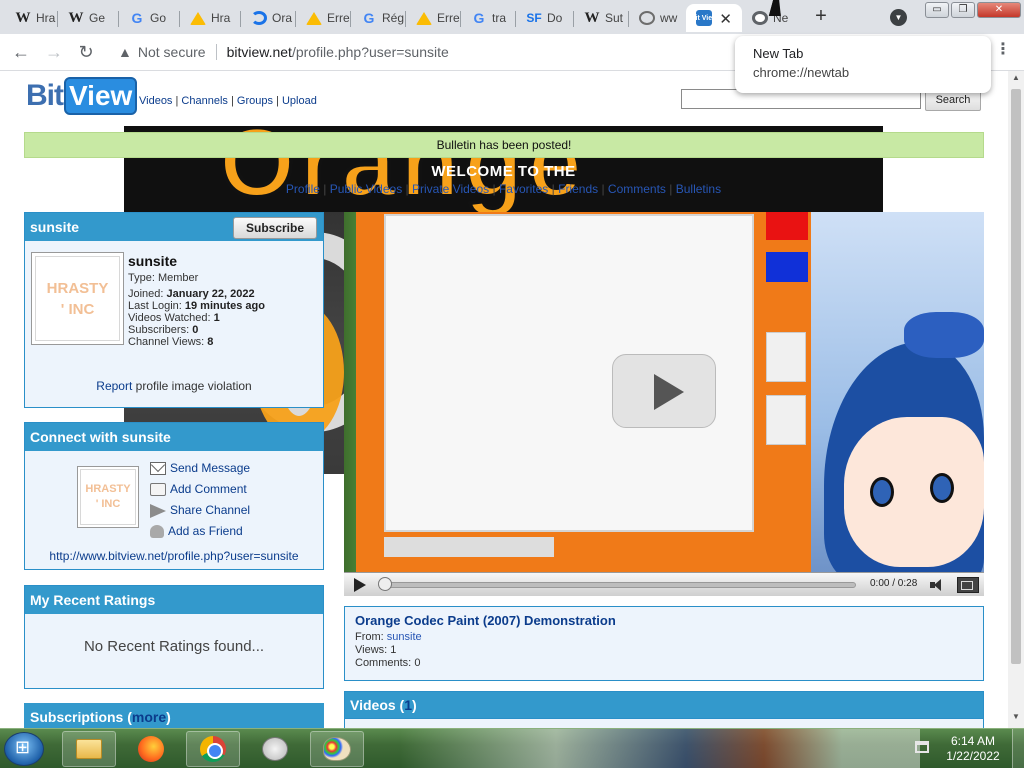 Image resolution: width=1024 pixels, height=768 pixels. Describe the element at coordinates (578, 189) in the screenshot. I see `profile-nav-friends: Friends` at that location.